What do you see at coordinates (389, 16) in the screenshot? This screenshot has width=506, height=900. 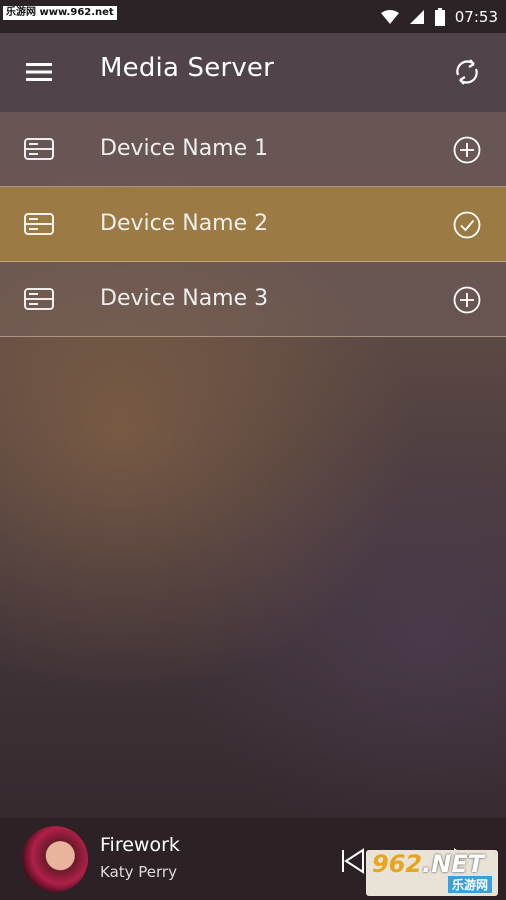 I see `wifi-icon` at bounding box center [389, 16].